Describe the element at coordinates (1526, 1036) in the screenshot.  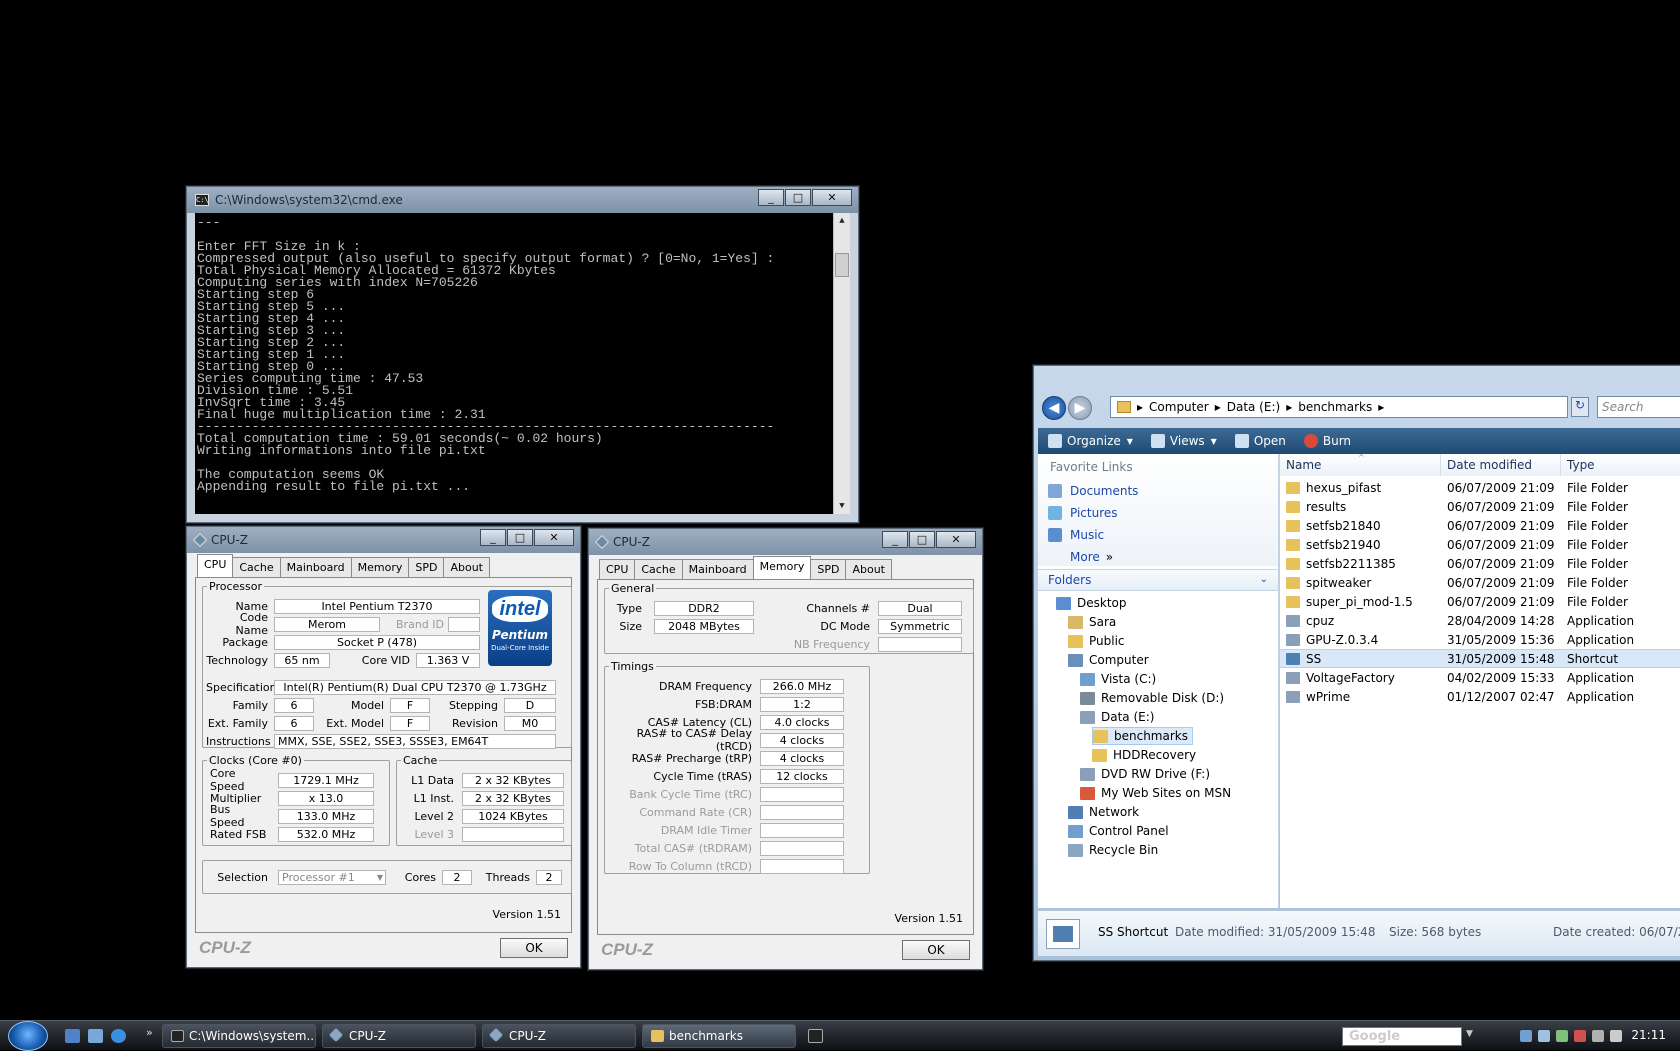
I see `tray-network-icon` at that location.